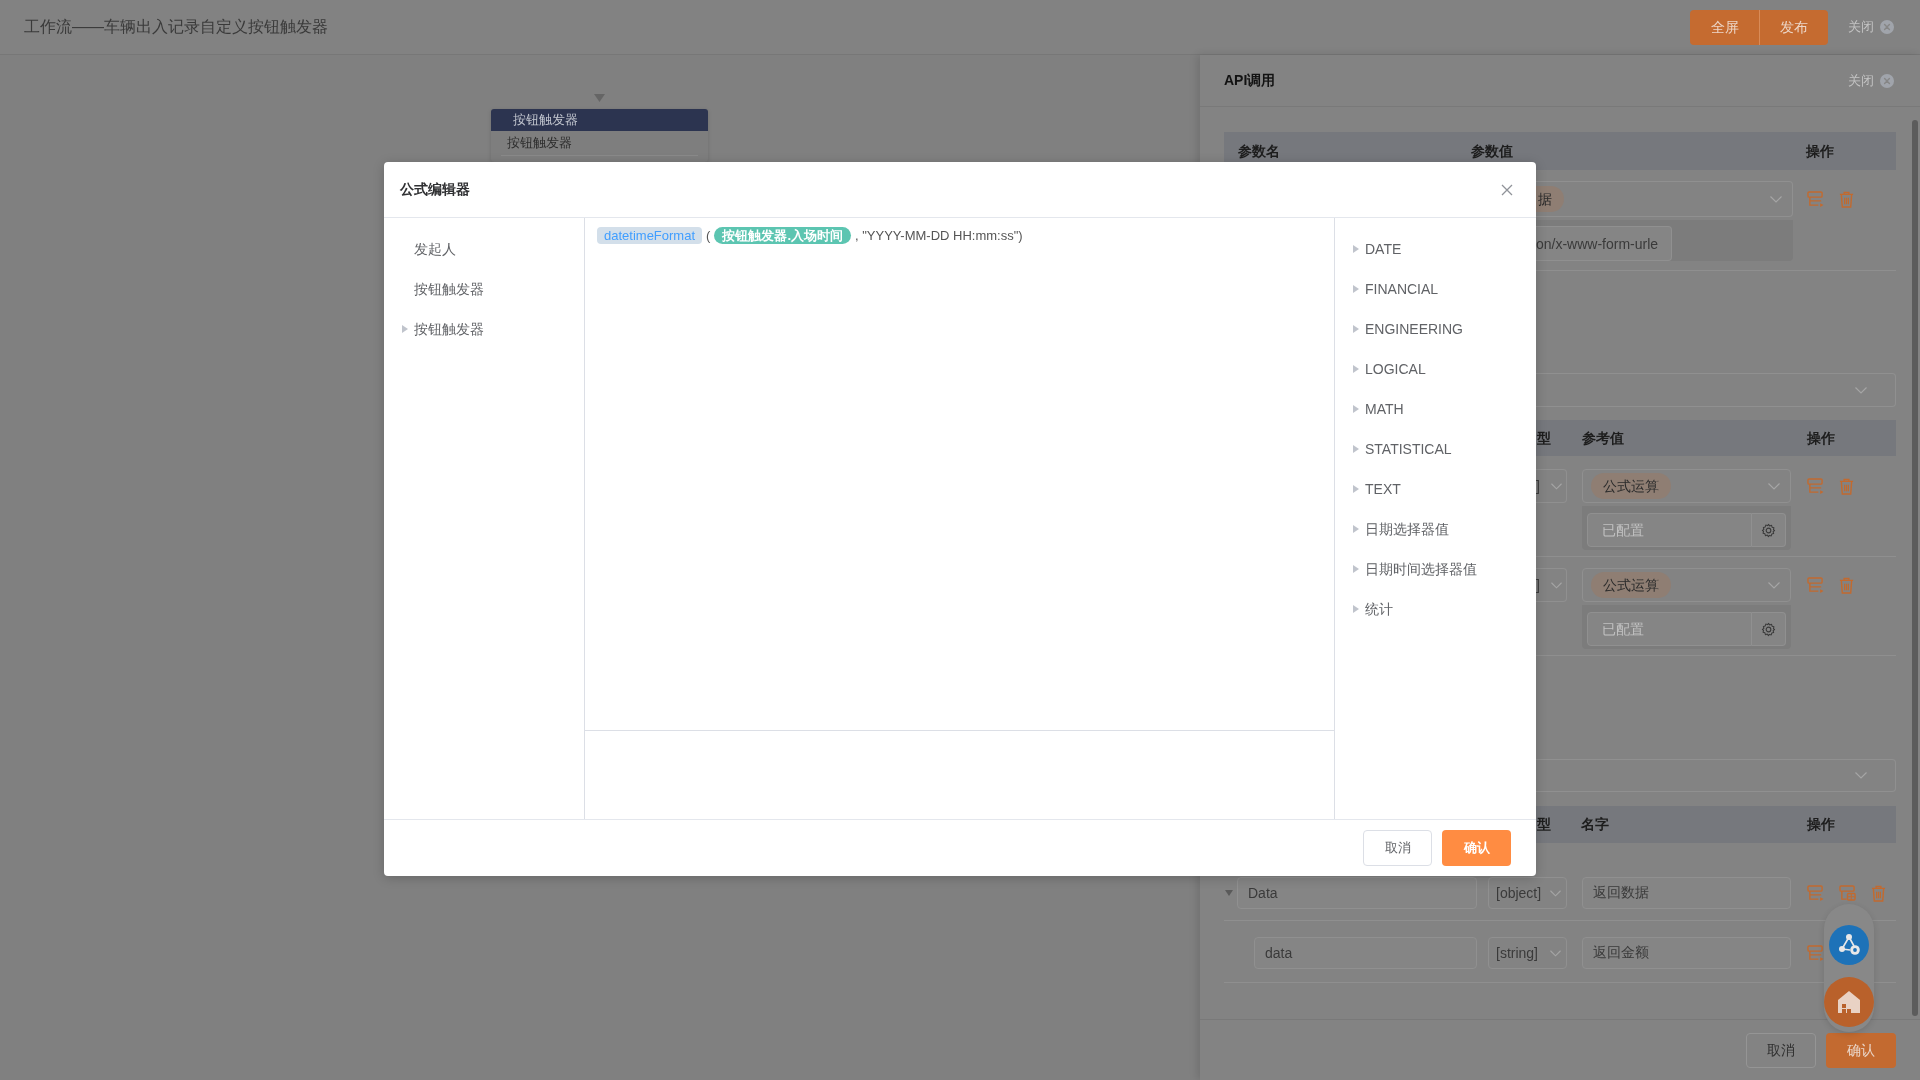  I want to click on label-input: 返回金额, so click(1686, 953).